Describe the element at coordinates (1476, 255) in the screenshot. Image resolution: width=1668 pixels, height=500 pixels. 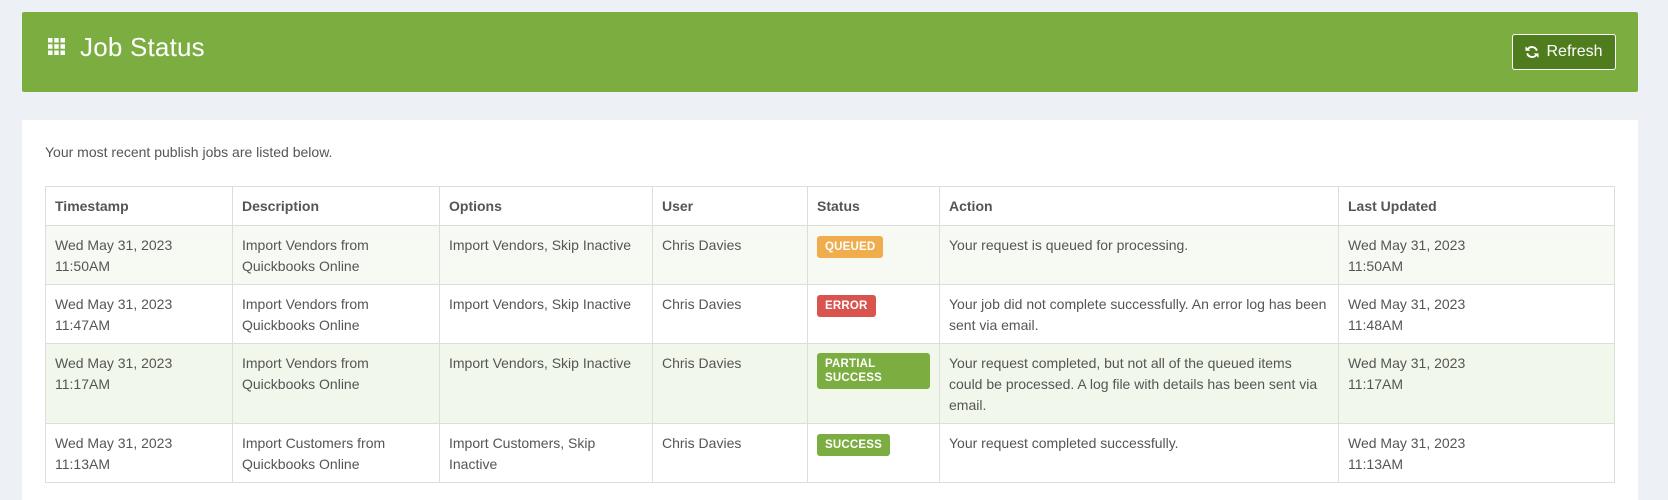
I see `last-updated-cell: Wed May 31, 2023 11:50AM` at that location.